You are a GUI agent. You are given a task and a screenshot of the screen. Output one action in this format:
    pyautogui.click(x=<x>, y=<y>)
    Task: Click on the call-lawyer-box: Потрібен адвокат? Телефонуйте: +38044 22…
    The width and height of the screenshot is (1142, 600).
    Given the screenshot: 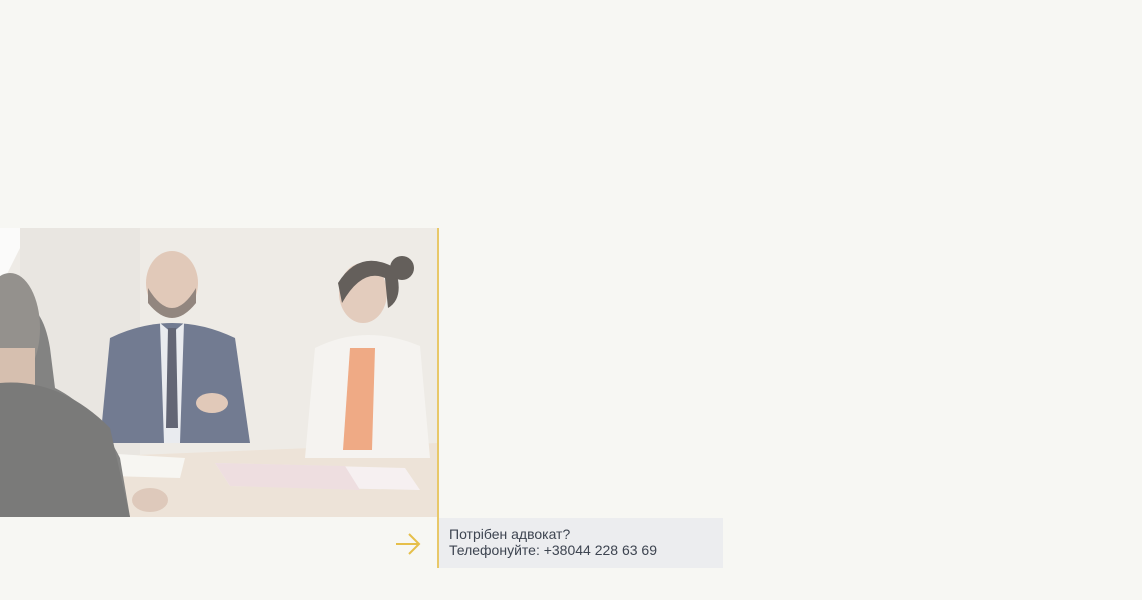 What is the action you would take?
    pyautogui.click(x=581, y=543)
    